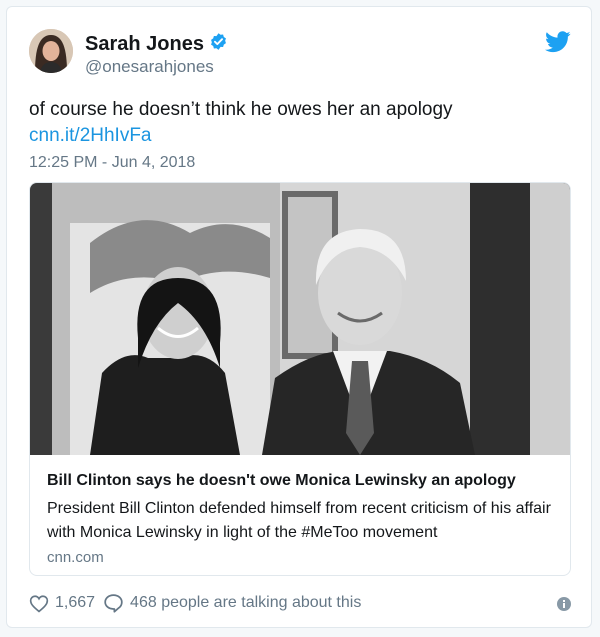 The width and height of the screenshot is (600, 637). Describe the element at coordinates (113, 603) in the screenshot. I see `speech-bubble-icon` at that location.